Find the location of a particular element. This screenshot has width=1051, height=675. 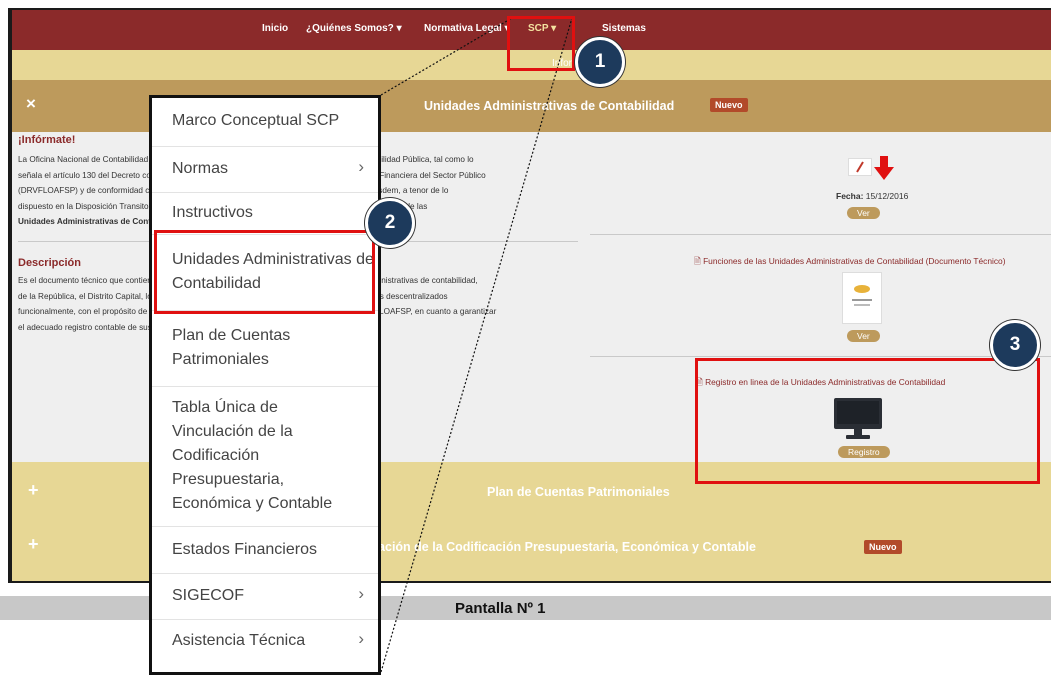

menu-item-asistencia-tecnica: Asistencia Técnica › is located at coordinates (265, 646).